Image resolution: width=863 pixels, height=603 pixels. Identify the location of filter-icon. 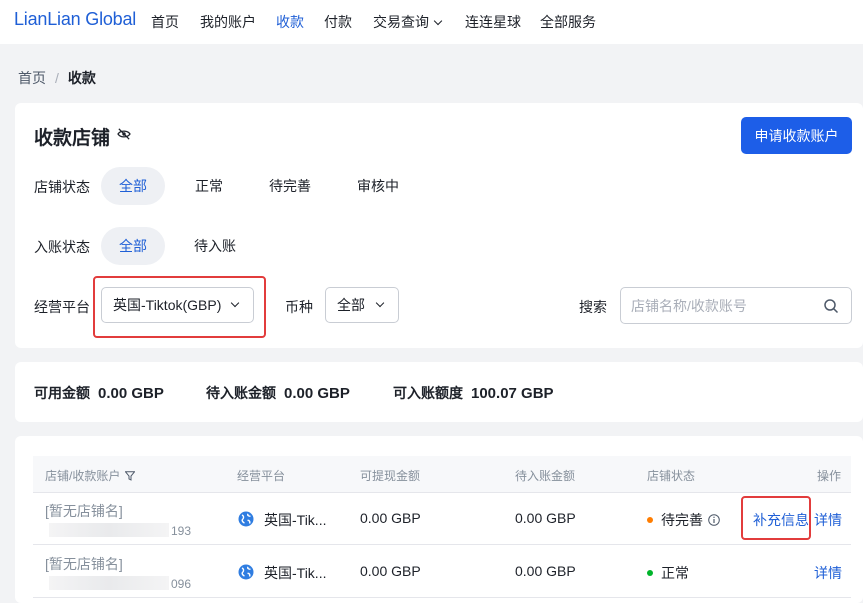
(130, 476).